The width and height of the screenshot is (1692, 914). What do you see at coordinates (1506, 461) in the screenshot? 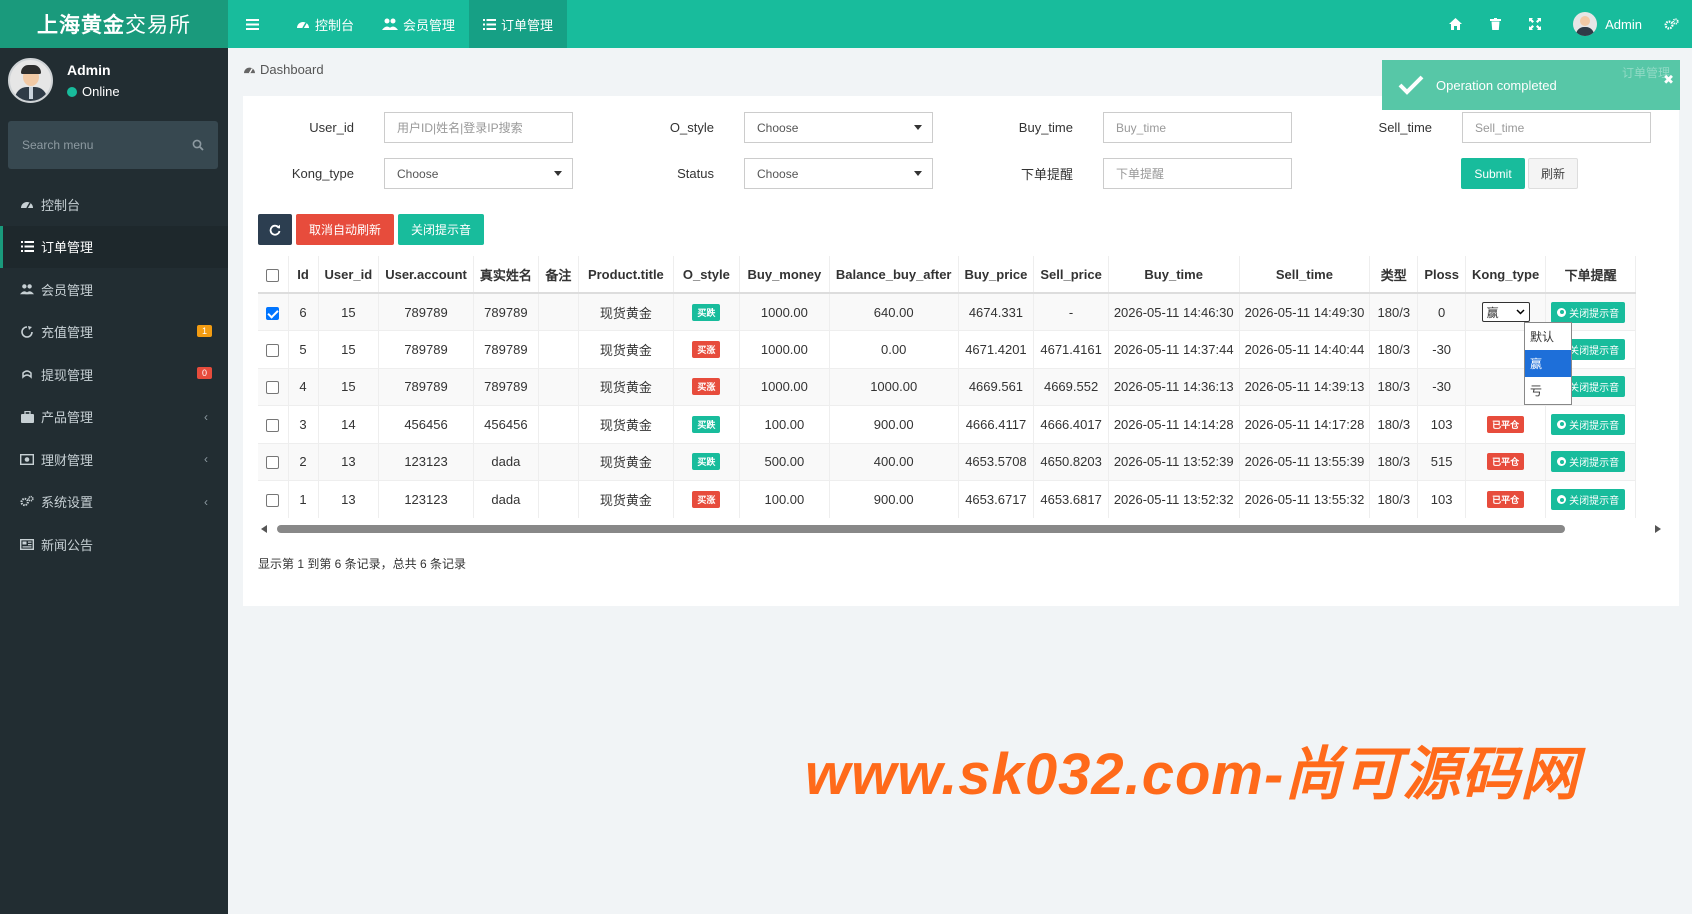
I see `cell-kong-type: 已平仓` at bounding box center [1506, 461].